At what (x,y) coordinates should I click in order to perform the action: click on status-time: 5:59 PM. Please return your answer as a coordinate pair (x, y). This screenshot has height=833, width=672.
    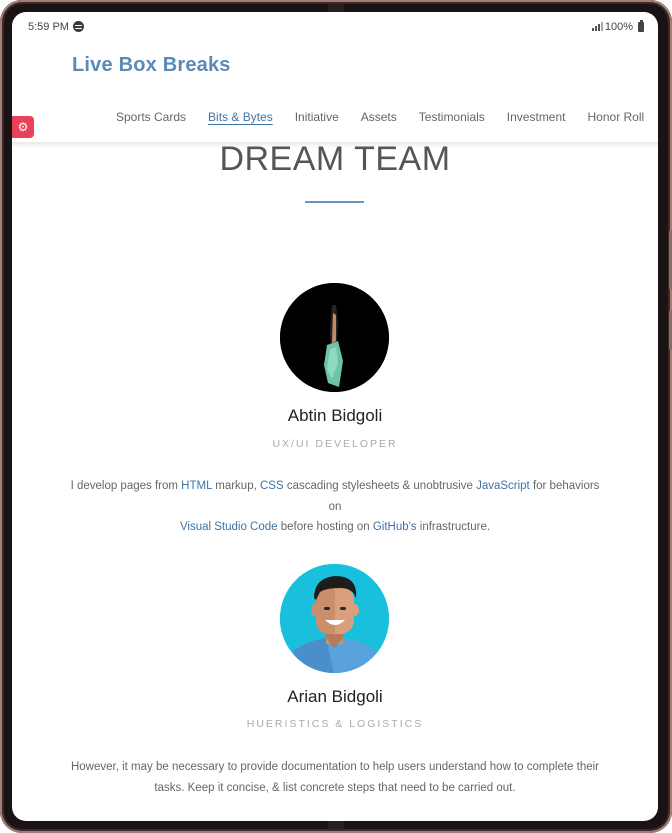
    Looking at the image, I should click on (48, 27).